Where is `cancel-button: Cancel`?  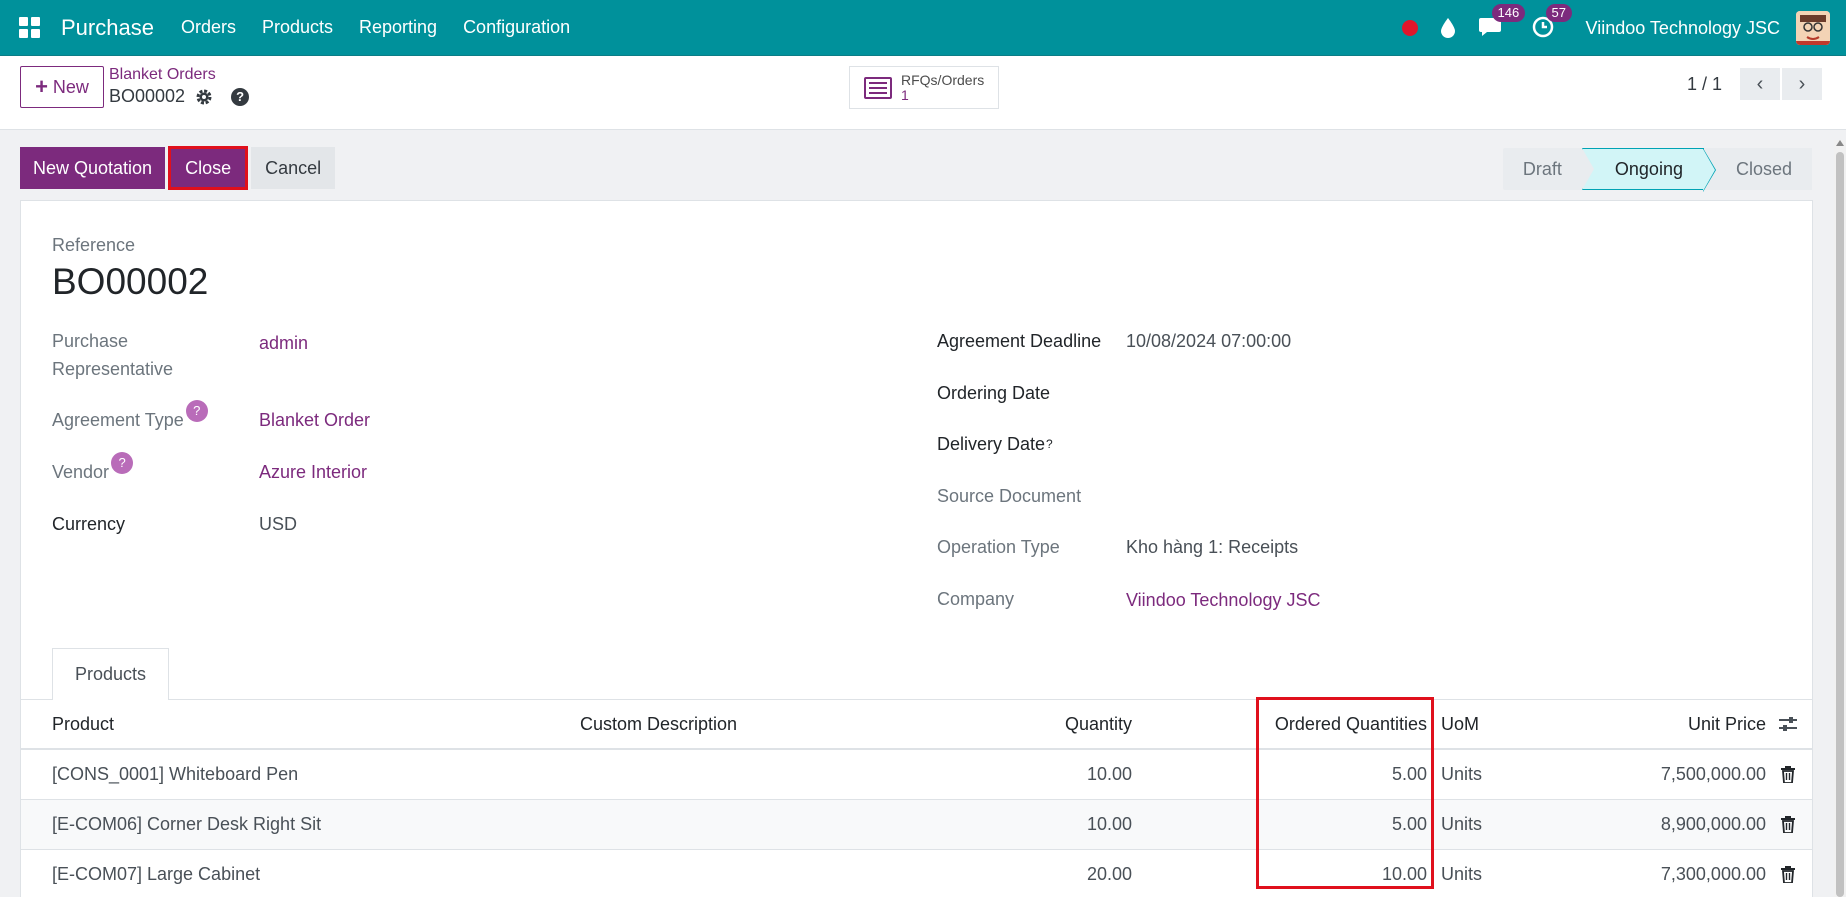 cancel-button: Cancel is located at coordinates (293, 168).